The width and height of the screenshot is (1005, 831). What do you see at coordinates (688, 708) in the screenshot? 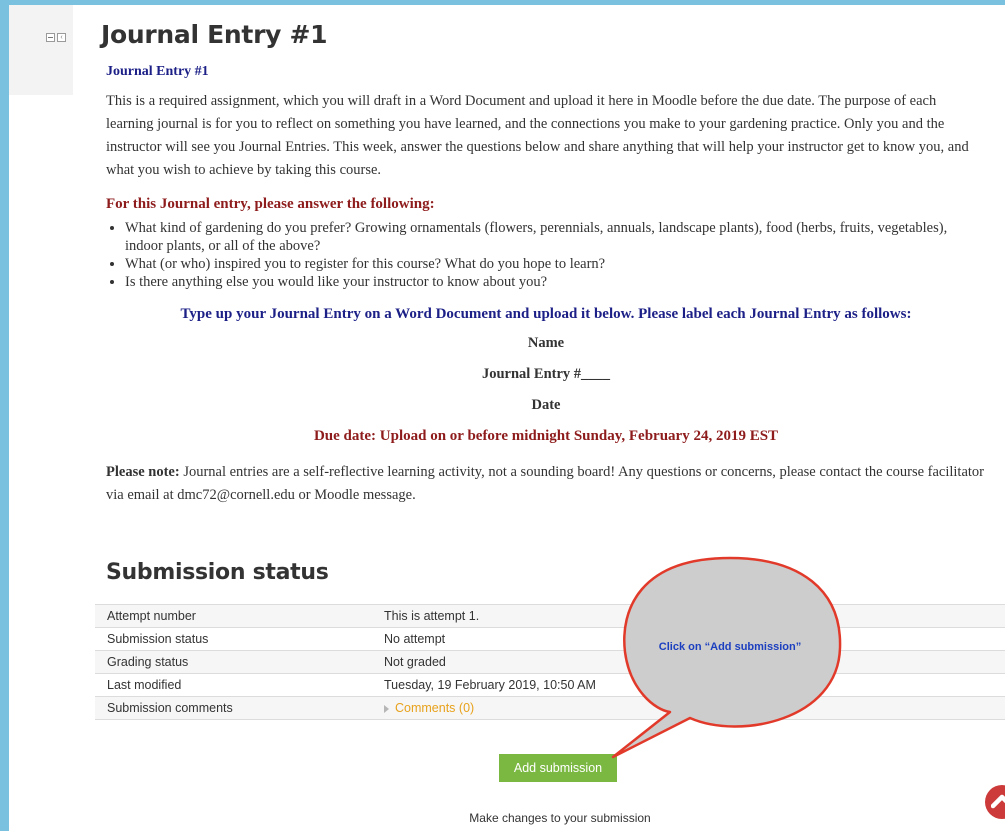
I see `row-value: Comments (0)` at bounding box center [688, 708].